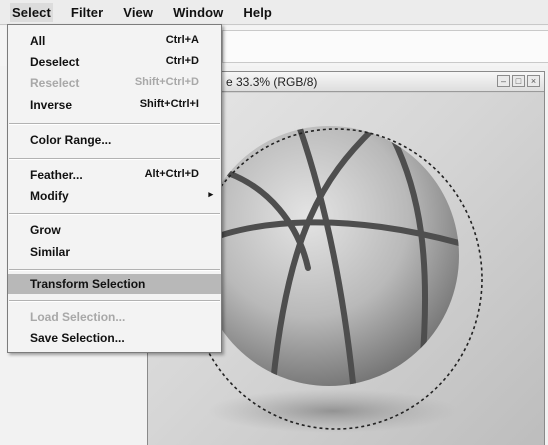 This screenshot has height=445, width=548. Describe the element at coordinates (114, 230) in the screenshot. I see `menu-item-grow: Grow` at that location.